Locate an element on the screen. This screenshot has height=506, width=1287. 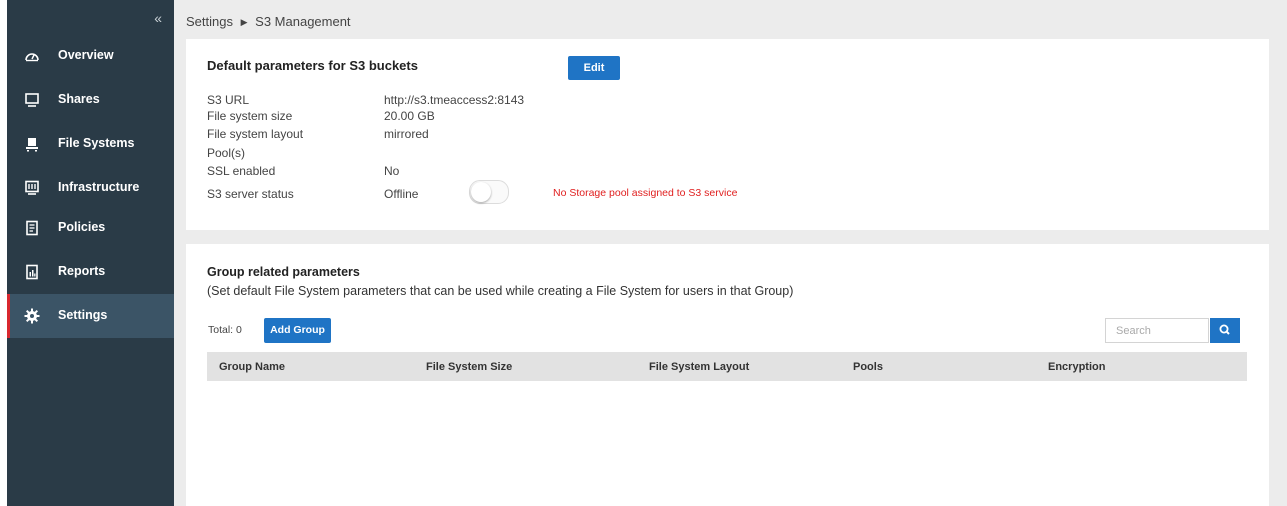
sidebar-item-settings: Settings is located at coordinates (90, 316).